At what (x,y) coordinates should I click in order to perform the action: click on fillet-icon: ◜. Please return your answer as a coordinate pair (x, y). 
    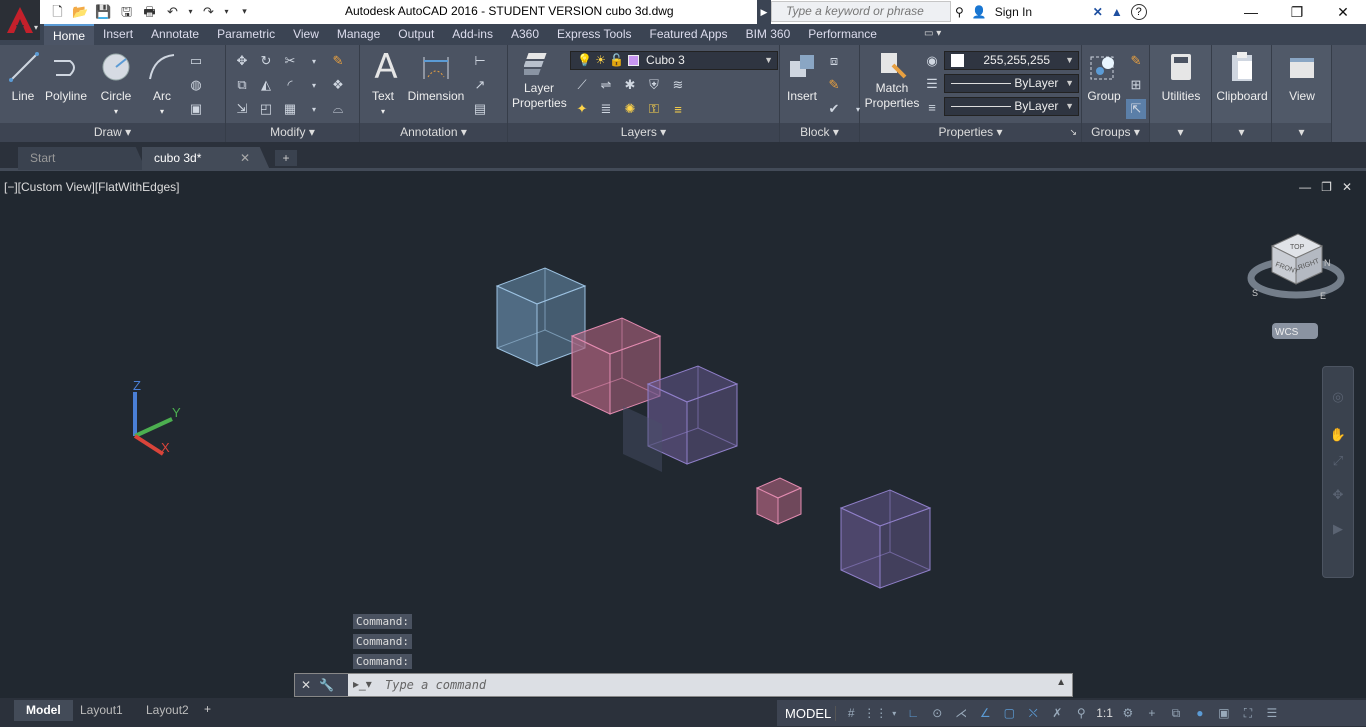
    Looking at the image, I should click on (290, 85).